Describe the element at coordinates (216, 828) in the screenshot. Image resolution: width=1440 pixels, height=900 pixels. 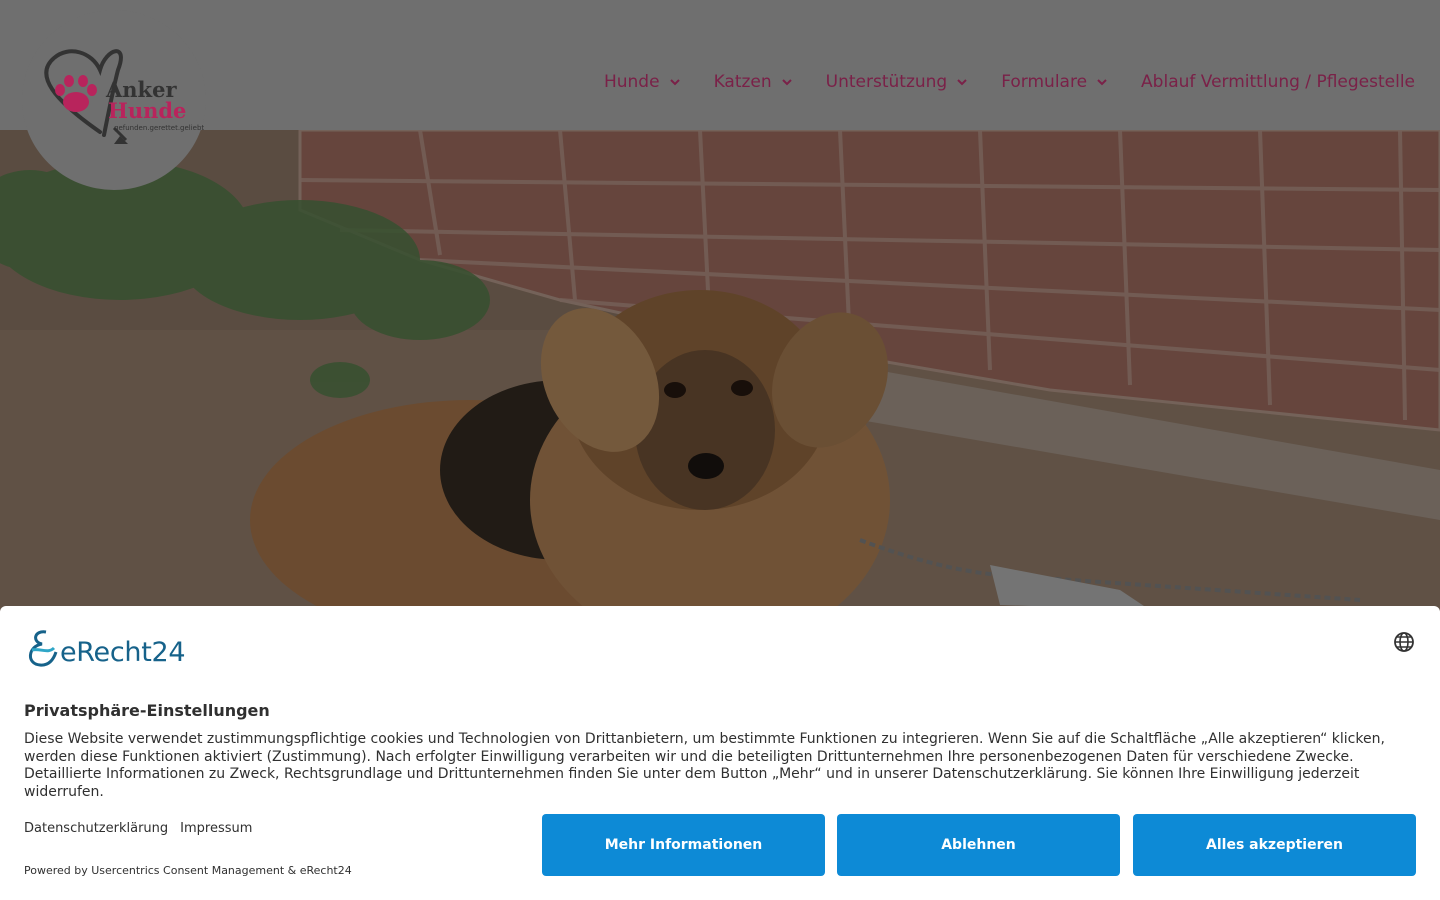
I see `imprint-link: Impressum` at that location.